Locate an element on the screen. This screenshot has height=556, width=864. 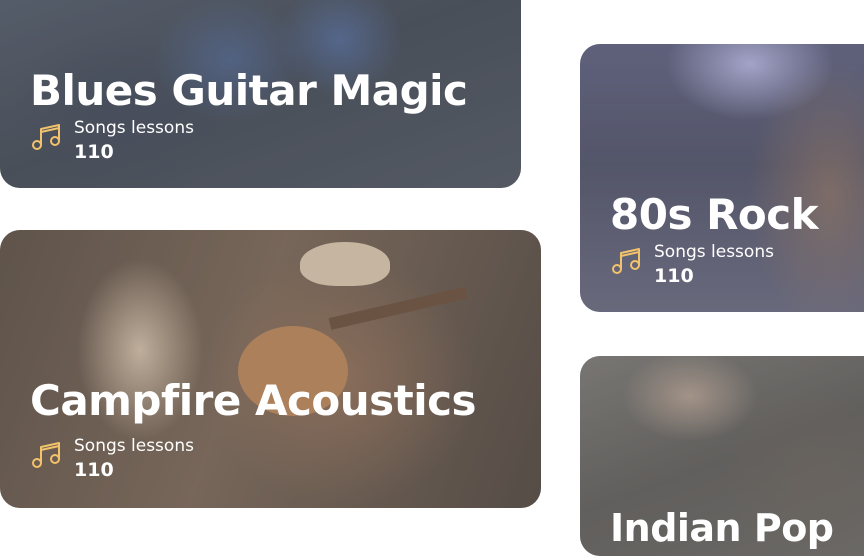
card-title: Campfire Acoustics is located at coordinates (253, 400).